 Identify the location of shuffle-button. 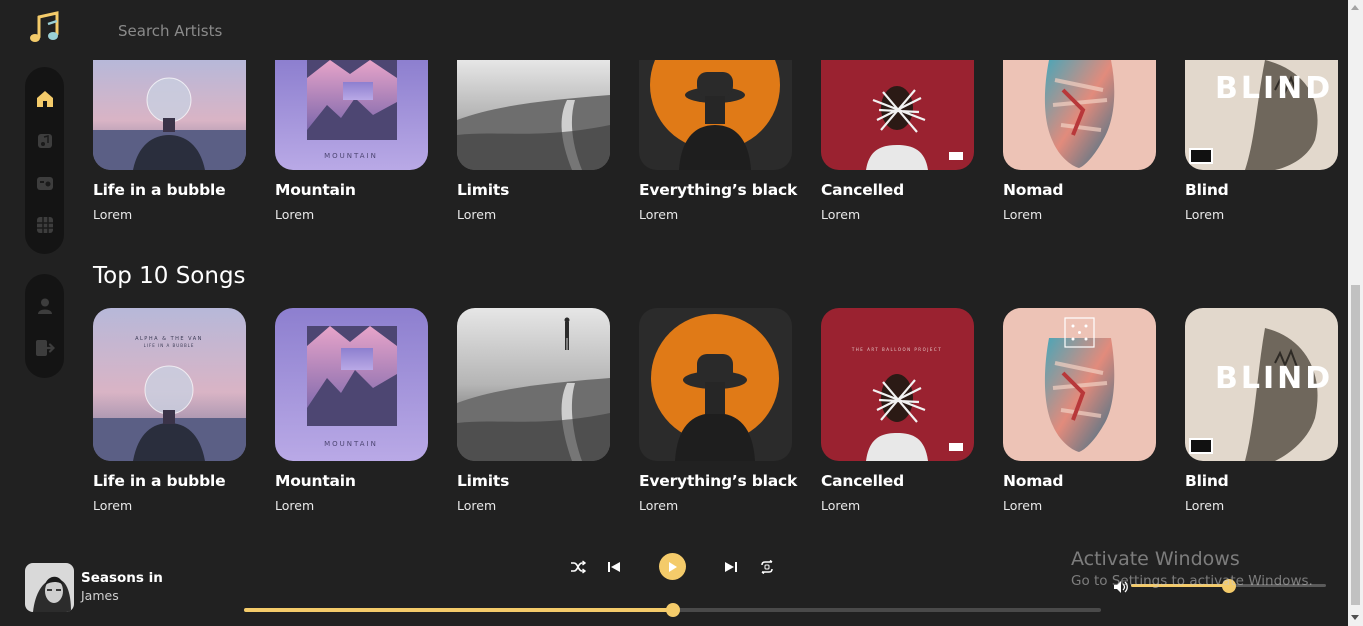
(578, 567).